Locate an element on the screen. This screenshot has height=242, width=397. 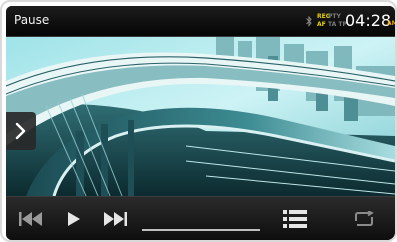
clock-time: 04:28 is located at coordinates (368, 20).